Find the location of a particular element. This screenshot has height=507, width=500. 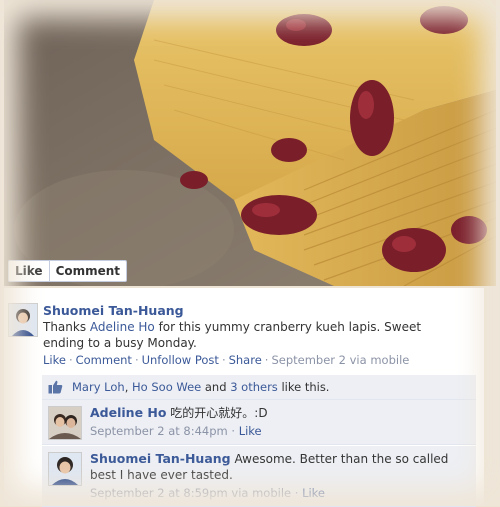

mention-link: Adeline Ho is located at coordinates (122, 327).